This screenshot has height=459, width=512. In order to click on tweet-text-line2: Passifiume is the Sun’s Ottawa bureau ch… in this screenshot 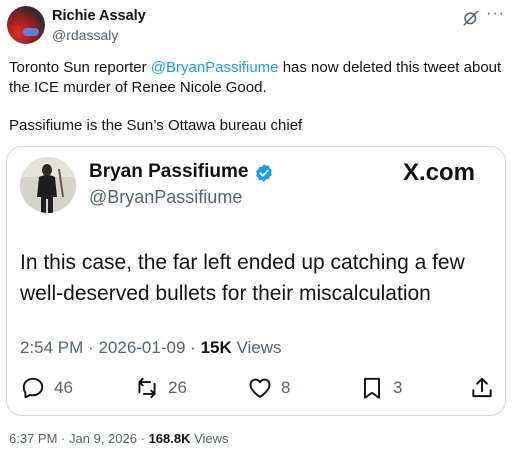, I will do `click(156, 125)`.